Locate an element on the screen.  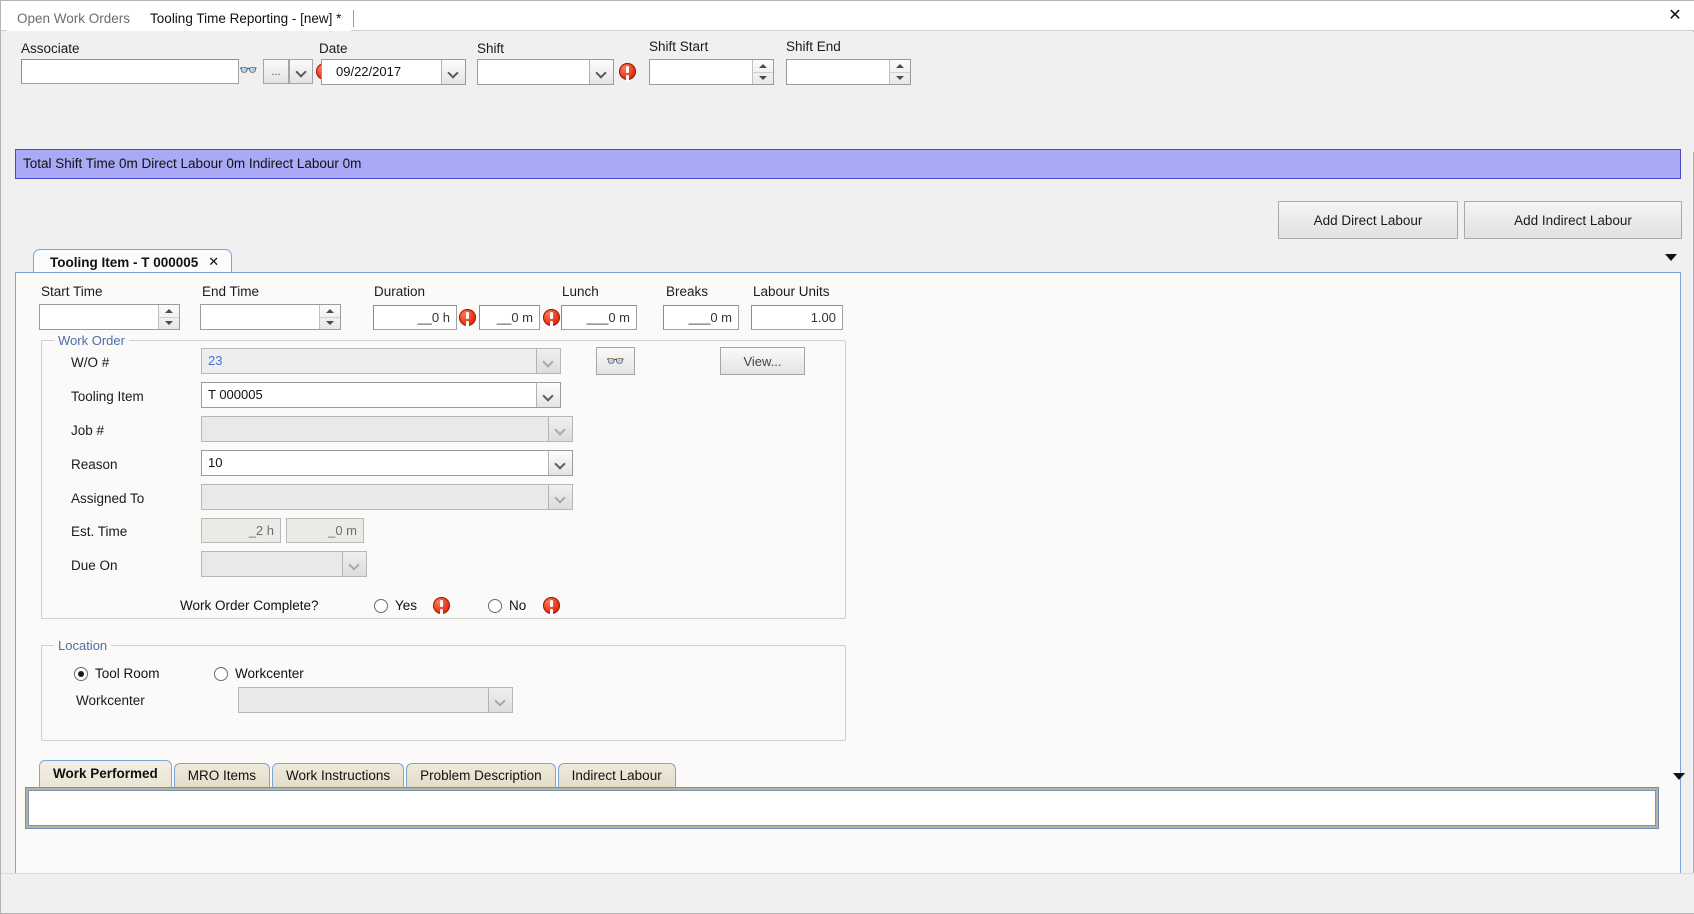
work-order-complete-yes-error-icon is located at coordinates (441, 605).